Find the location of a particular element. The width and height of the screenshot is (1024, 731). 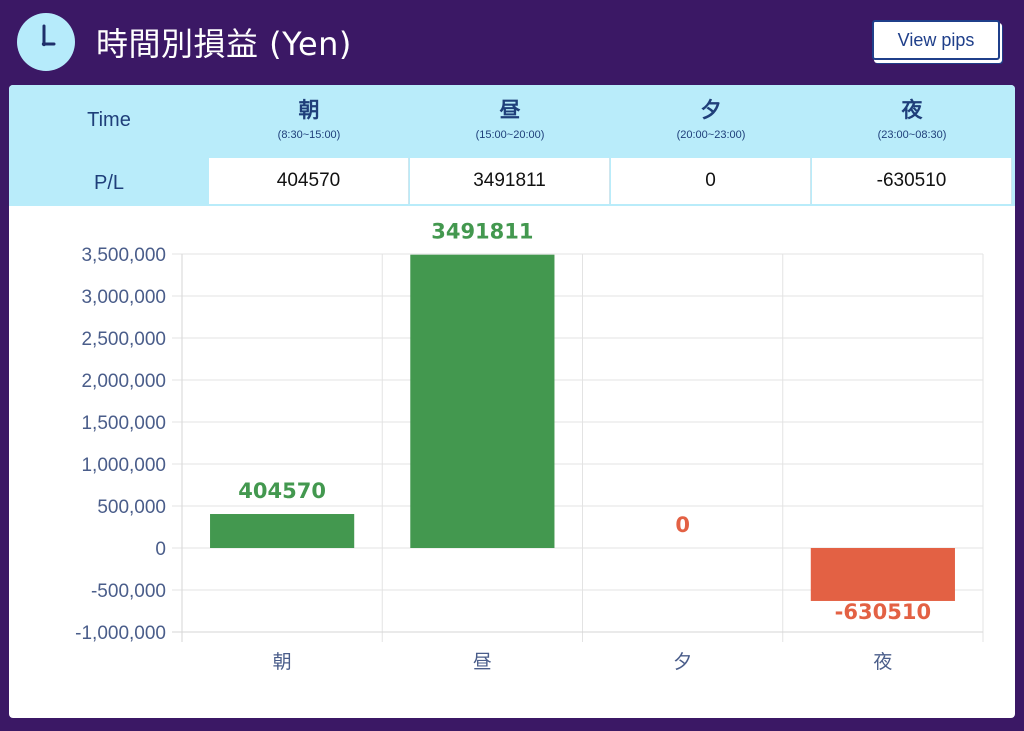

y-tick-label: -500,000 is located at coordinates (128, 591).